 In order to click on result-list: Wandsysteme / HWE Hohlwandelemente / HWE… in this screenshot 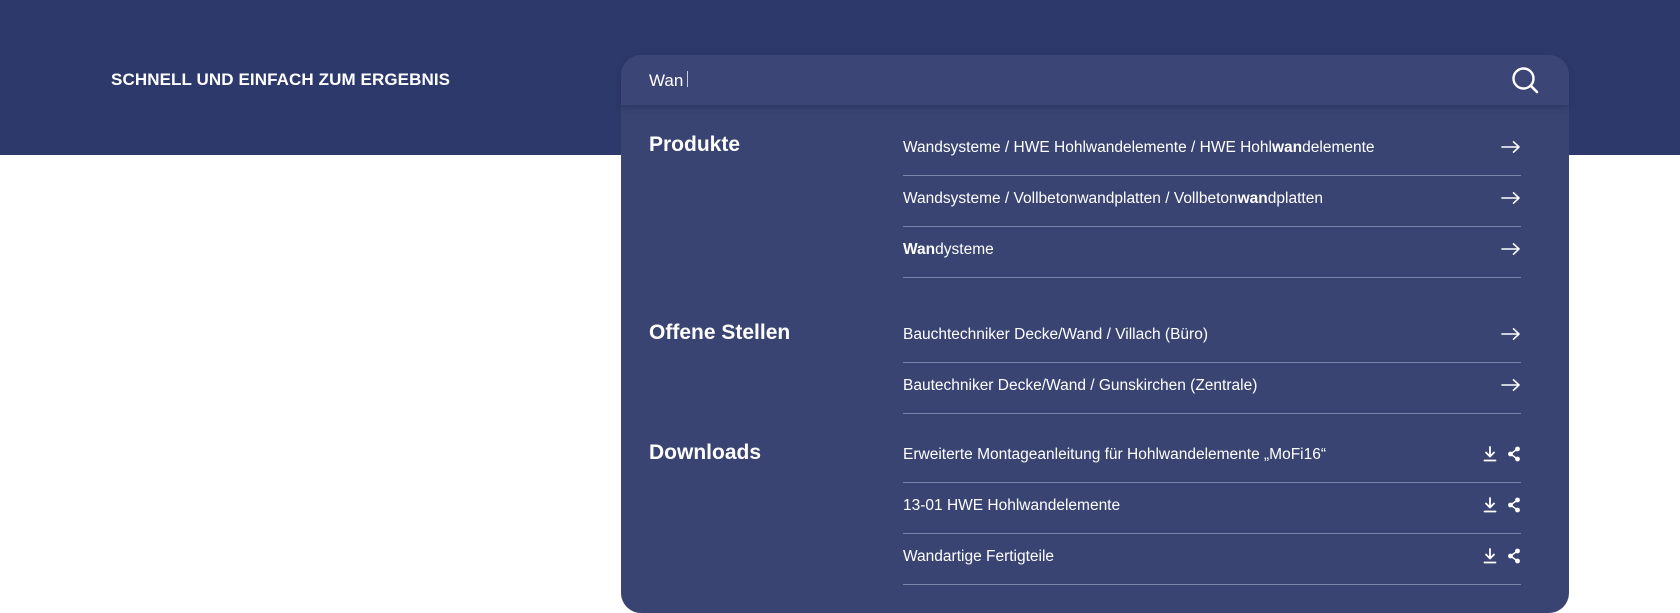, I will do `click(1212, 201)`.